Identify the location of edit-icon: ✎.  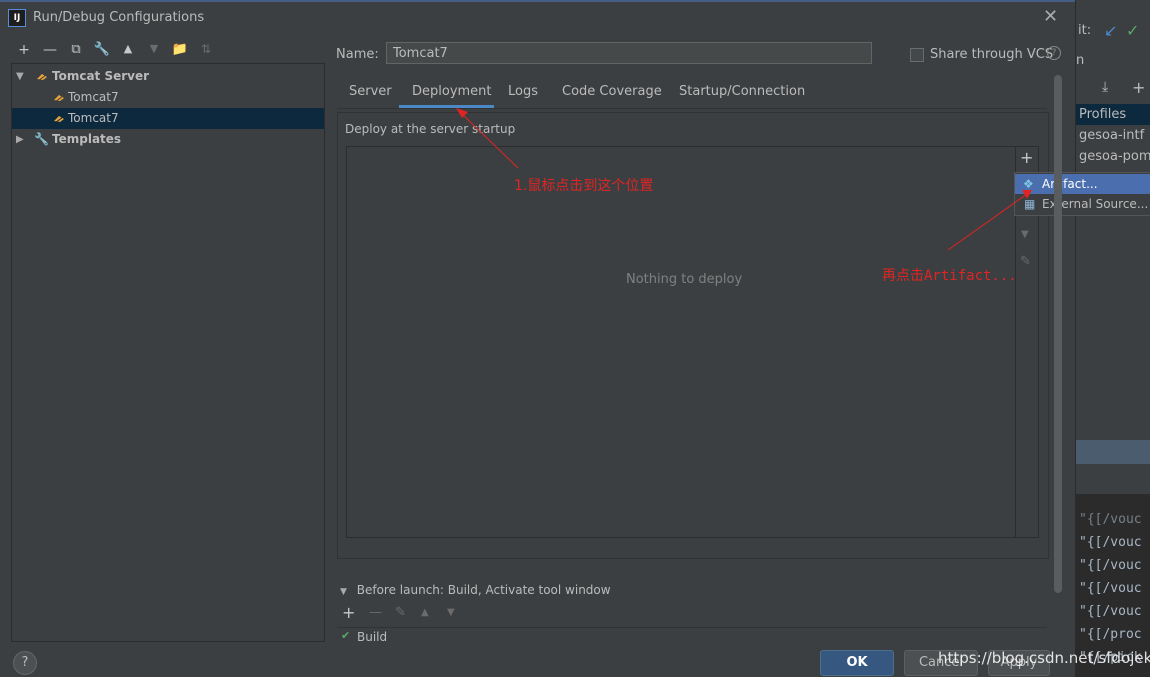
(400, 612).